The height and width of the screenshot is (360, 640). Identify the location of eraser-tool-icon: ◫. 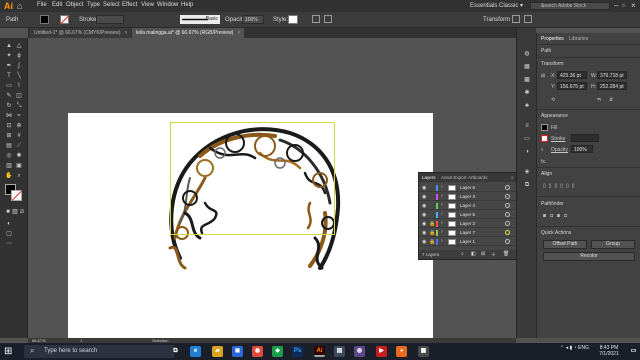
(19, 96).